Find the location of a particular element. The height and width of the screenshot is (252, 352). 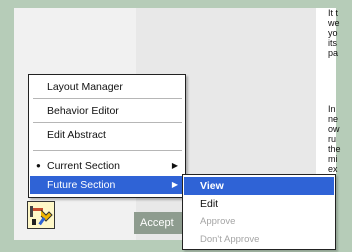

wrench-screwdriver-icon is located at coordinates (41, 219).